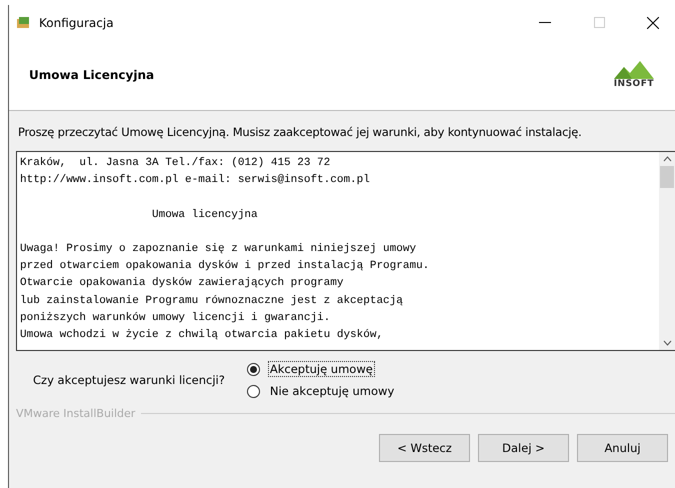 This screenshot has width=675, height=488. What do you see at coordinates (205, 215) in the screenshot?
I see `license-heading: Umowa licencyjna` at bounding box center [205, 215].